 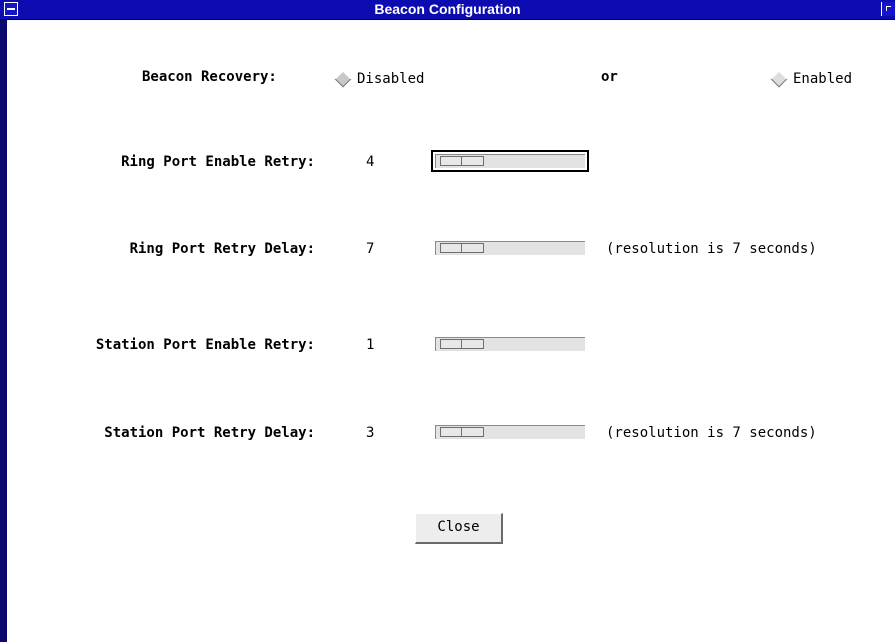 I want to click on ring-port-retry-delay-slider, so click(x=510, y=248).